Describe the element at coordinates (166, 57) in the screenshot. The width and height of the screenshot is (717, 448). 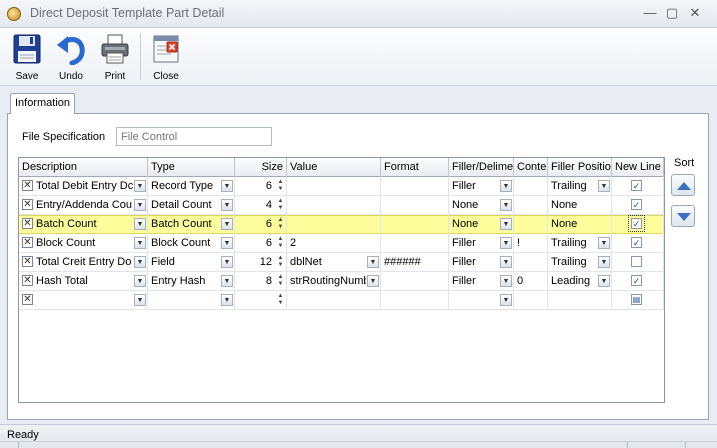
I see `close-button: Close` at that location.